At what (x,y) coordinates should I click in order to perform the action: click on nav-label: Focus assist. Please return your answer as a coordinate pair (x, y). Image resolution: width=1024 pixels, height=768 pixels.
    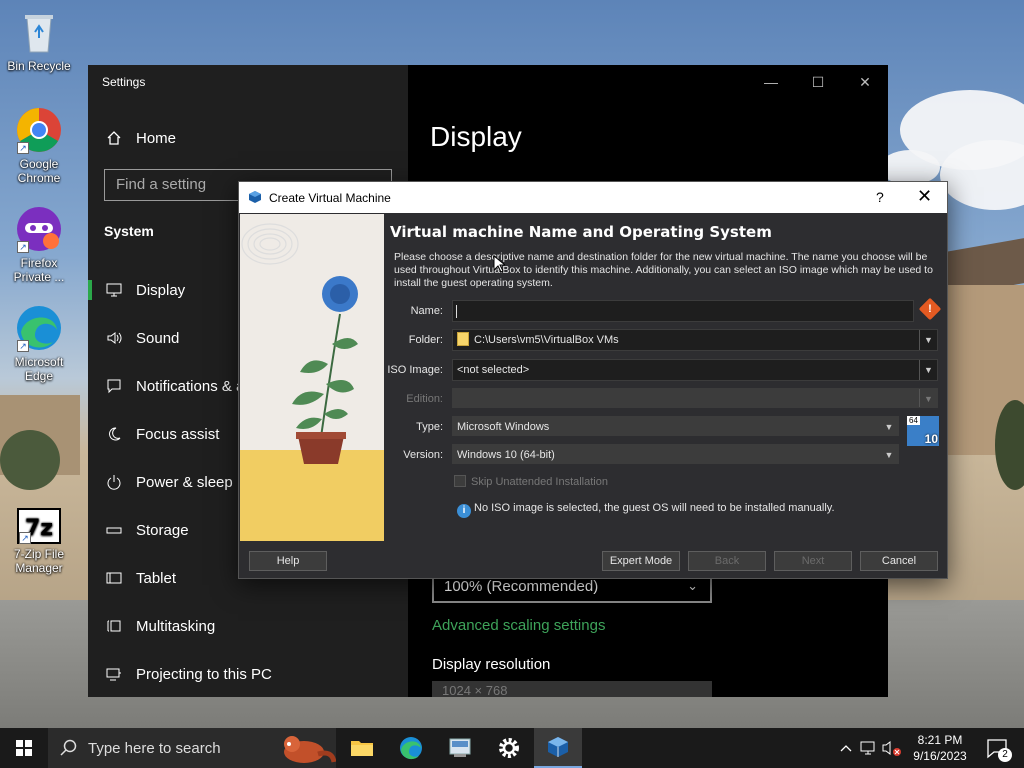
    Looking at the image, I should click on (178, 434).